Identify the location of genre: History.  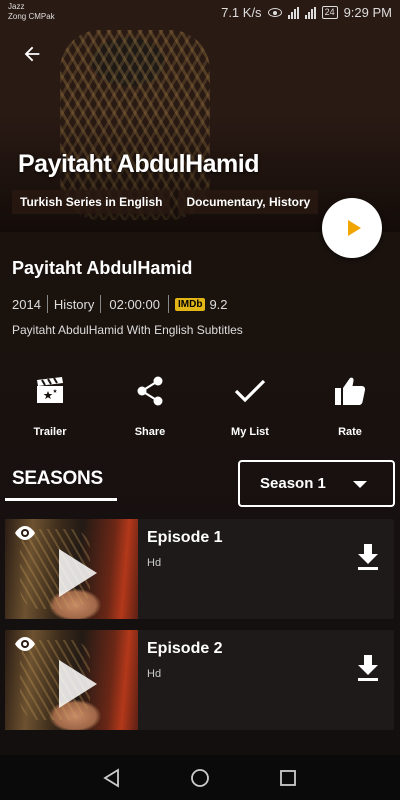
(74, 304).